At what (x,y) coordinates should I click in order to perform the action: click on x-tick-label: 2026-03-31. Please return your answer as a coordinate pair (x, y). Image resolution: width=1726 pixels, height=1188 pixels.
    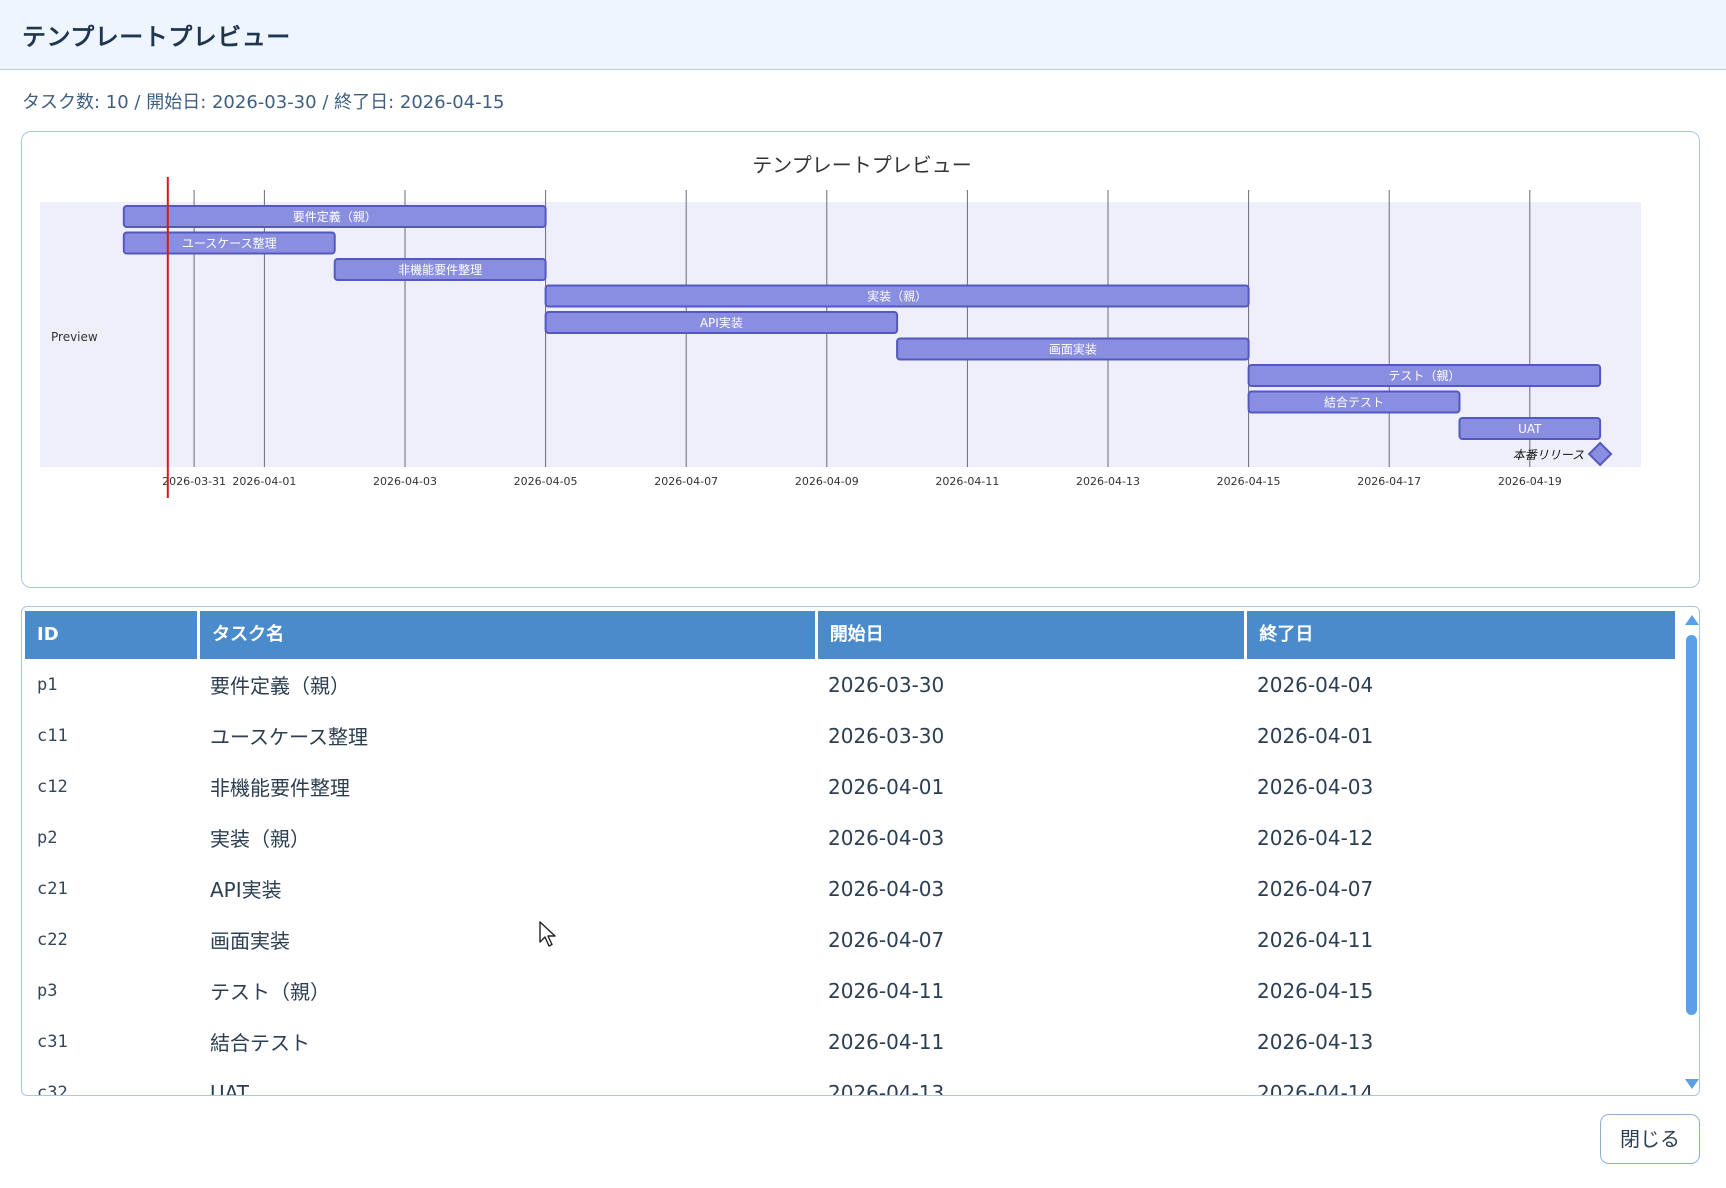
    Looking at the image, I should click on (194, 481).